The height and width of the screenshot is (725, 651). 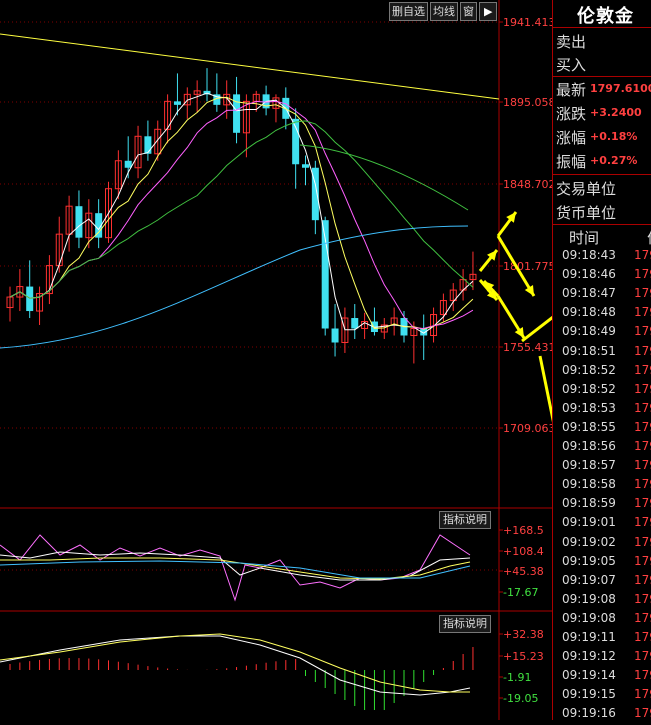 I want to click on chart-toolbar: 删自选 均线 窗 ▶, so click(x=443, y=11).